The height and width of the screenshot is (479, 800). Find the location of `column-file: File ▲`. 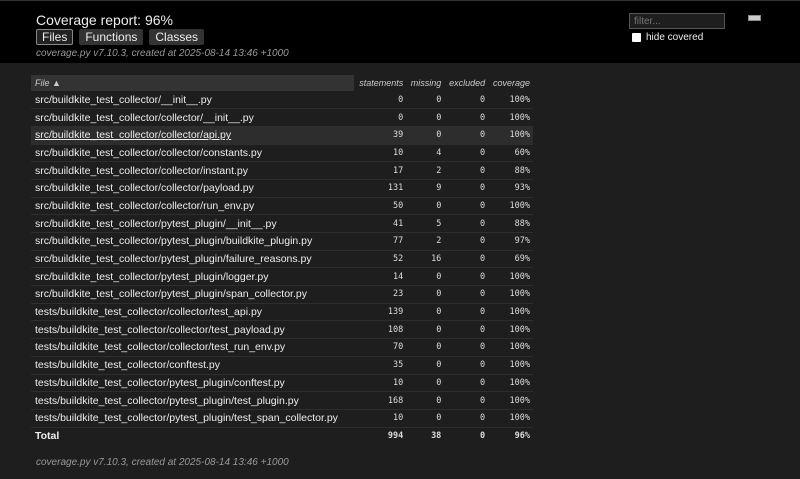

column-file: File ▲ is located at coordinates (193, 83).